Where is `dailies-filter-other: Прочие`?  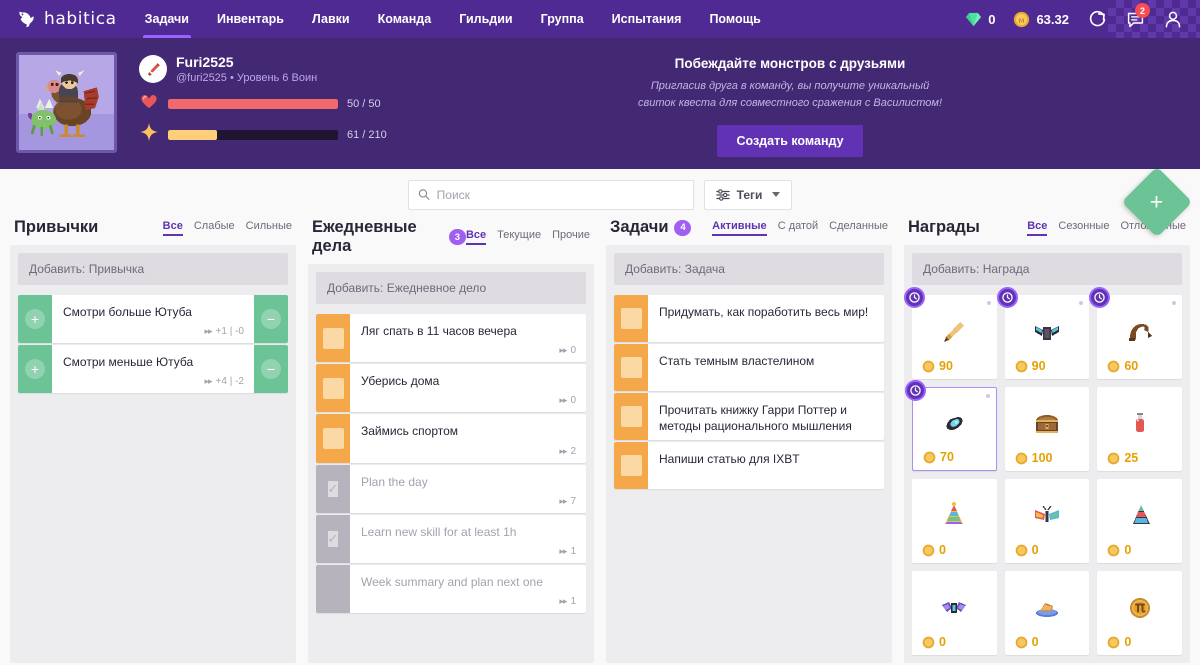 dailies-filter-other: Прочие is located at coordinates (571, 237).